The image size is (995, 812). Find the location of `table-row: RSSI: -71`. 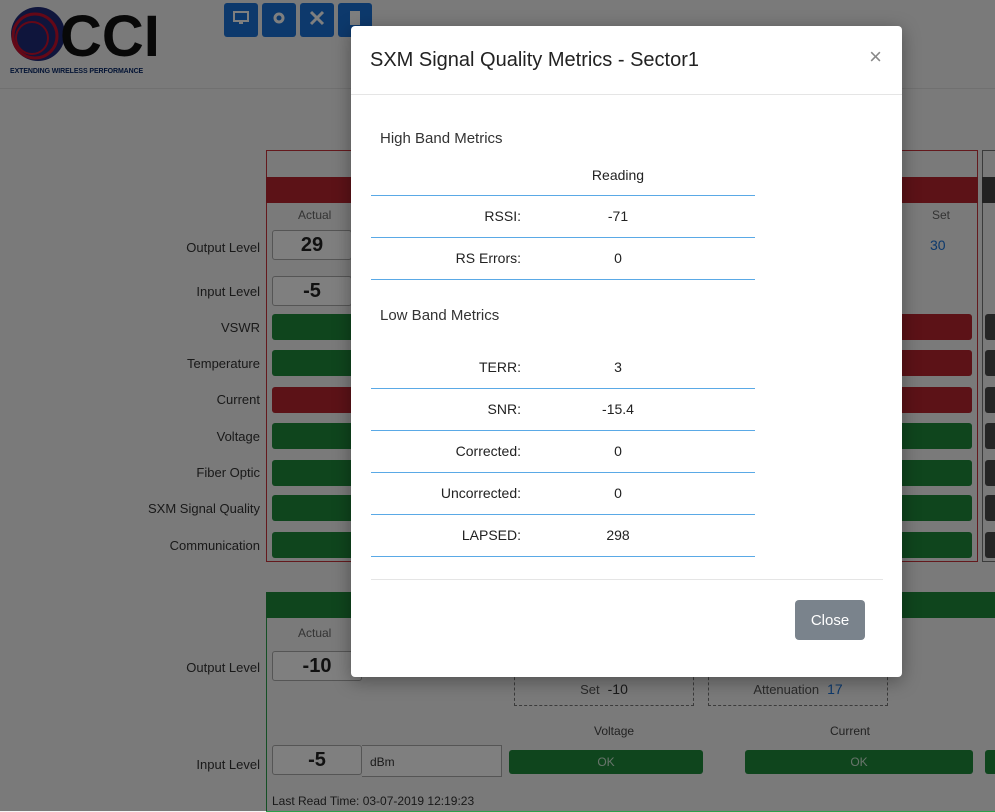

table-row: RSSI: -71 is located at coordinates (563, 217).